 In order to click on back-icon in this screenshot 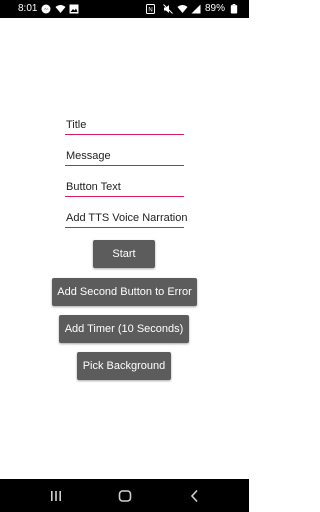, I will do `click(195, 496)`.